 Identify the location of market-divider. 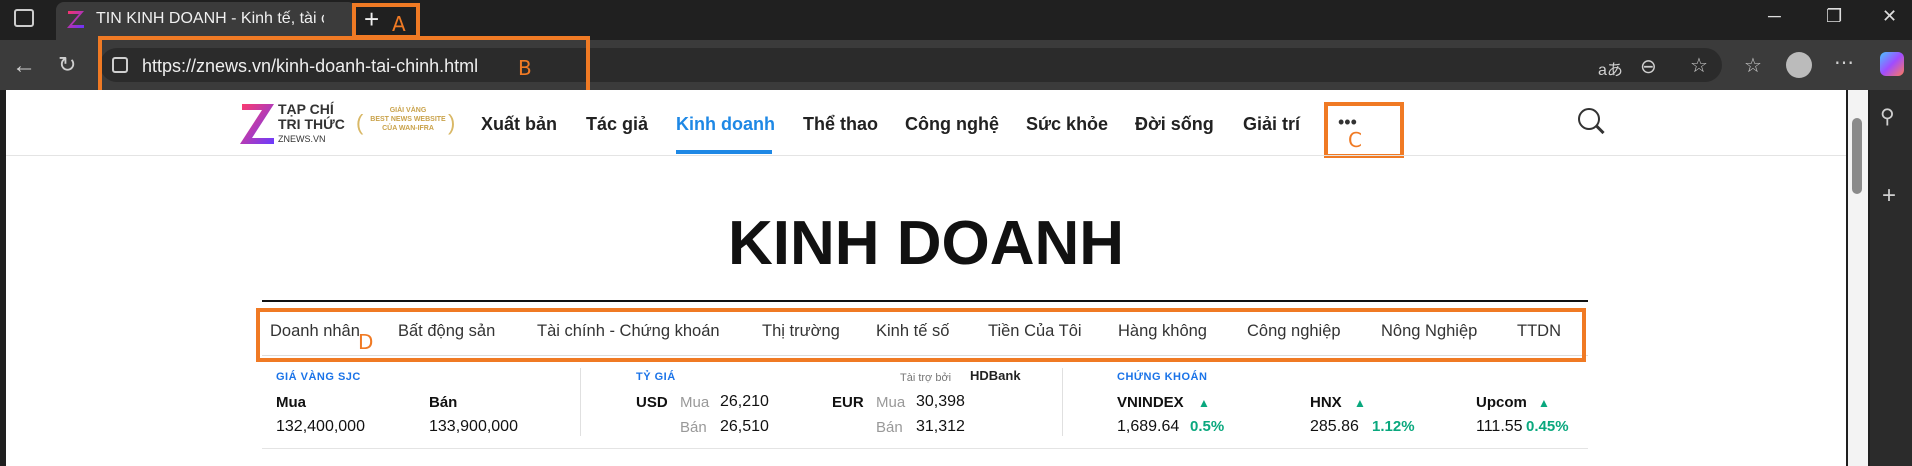
(925, 448).